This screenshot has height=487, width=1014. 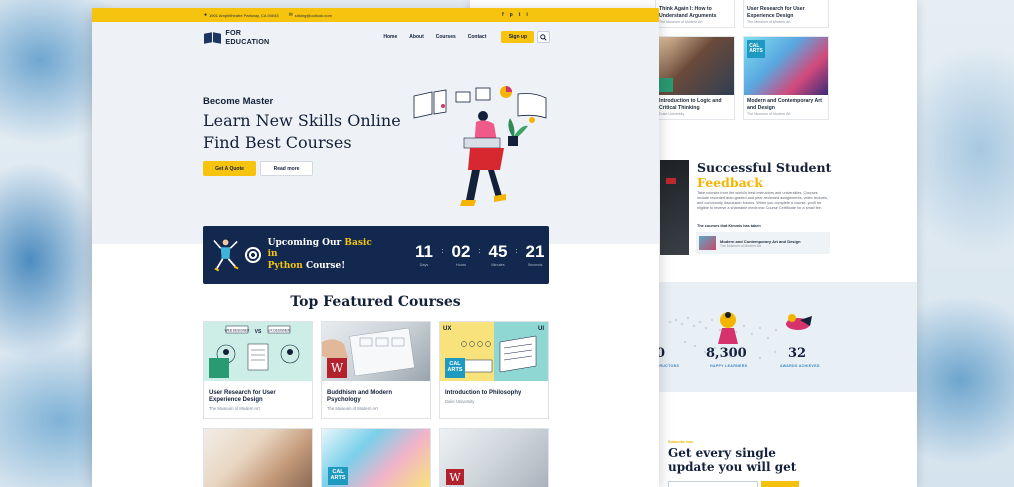 I want to click on countdown-title-pre: Upcoming Our, so click(x=306, y=242).